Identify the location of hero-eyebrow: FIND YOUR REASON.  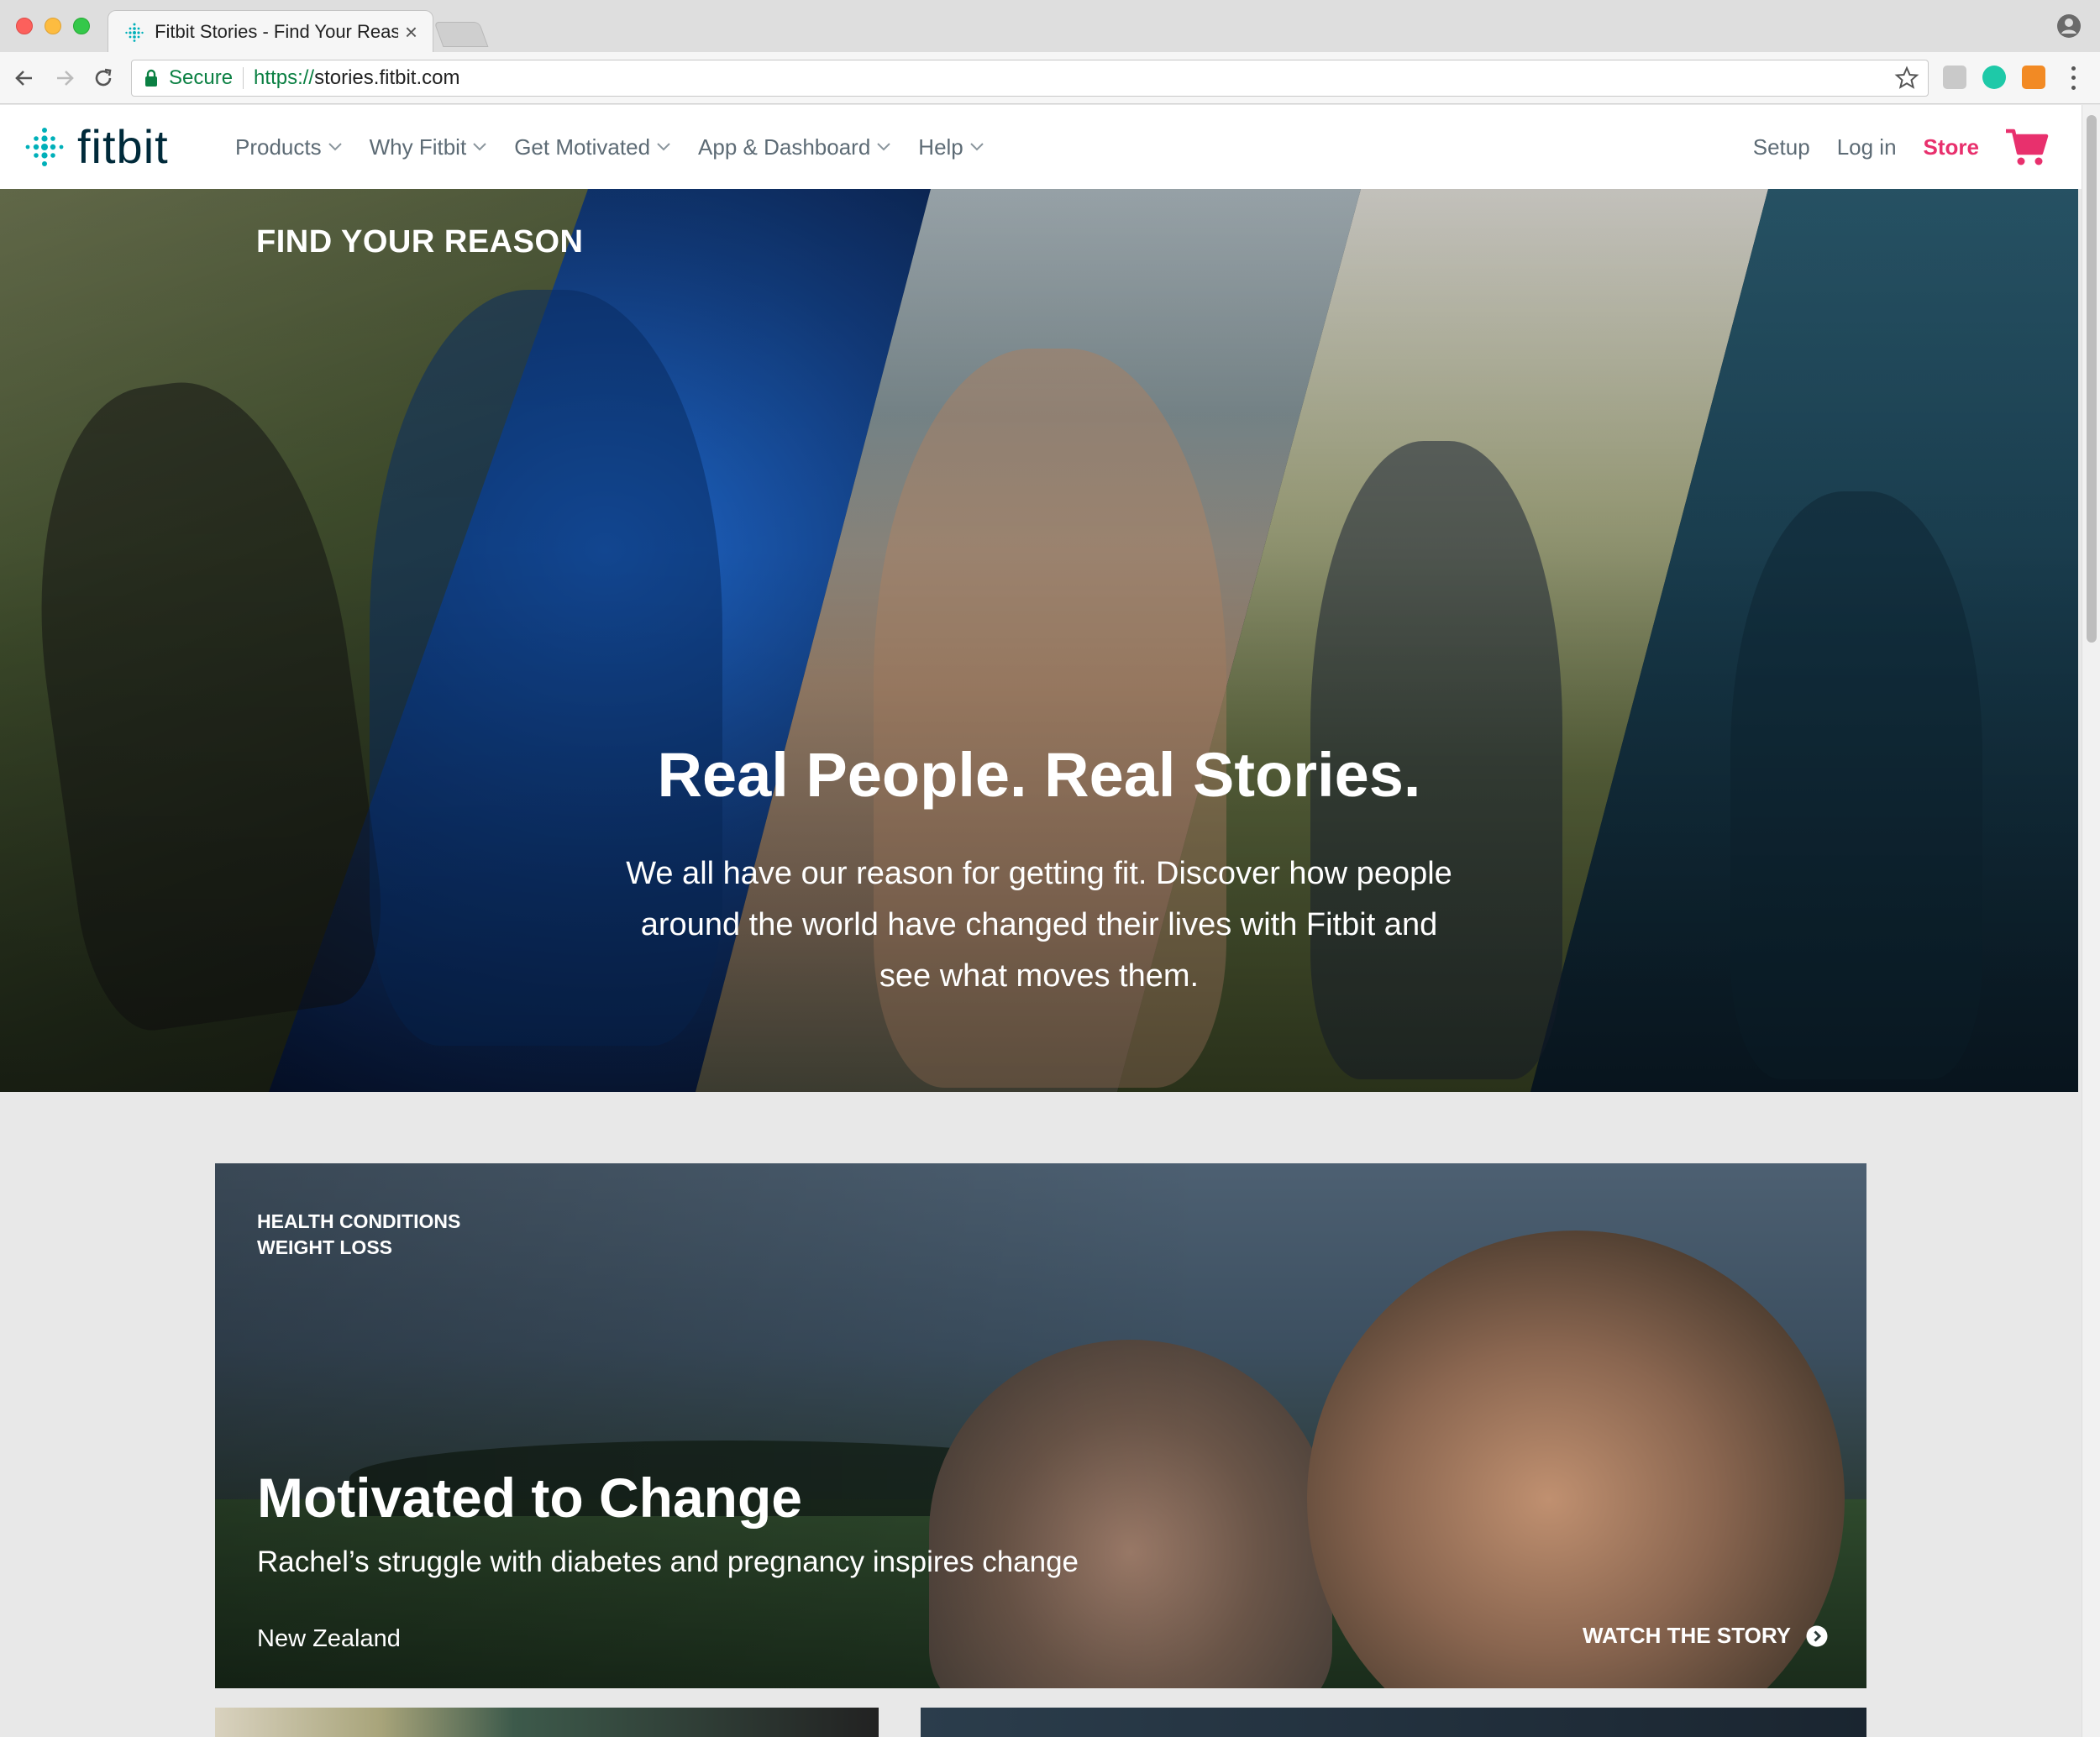
(420, 242).